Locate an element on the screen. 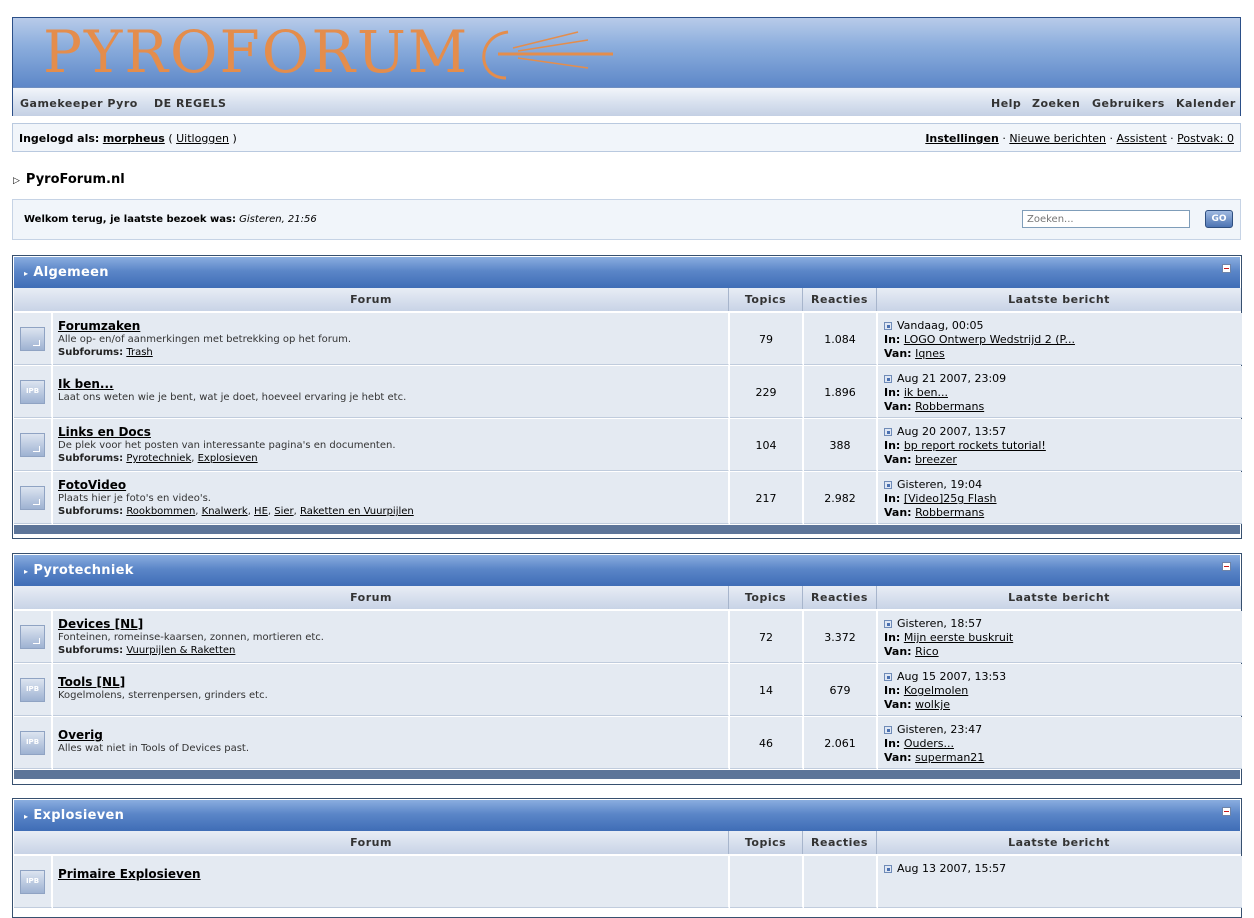 This screenshot has width=1254, height=918. last-post-topic-link: [Video]25g Flash is located at coordinates (950, 498).